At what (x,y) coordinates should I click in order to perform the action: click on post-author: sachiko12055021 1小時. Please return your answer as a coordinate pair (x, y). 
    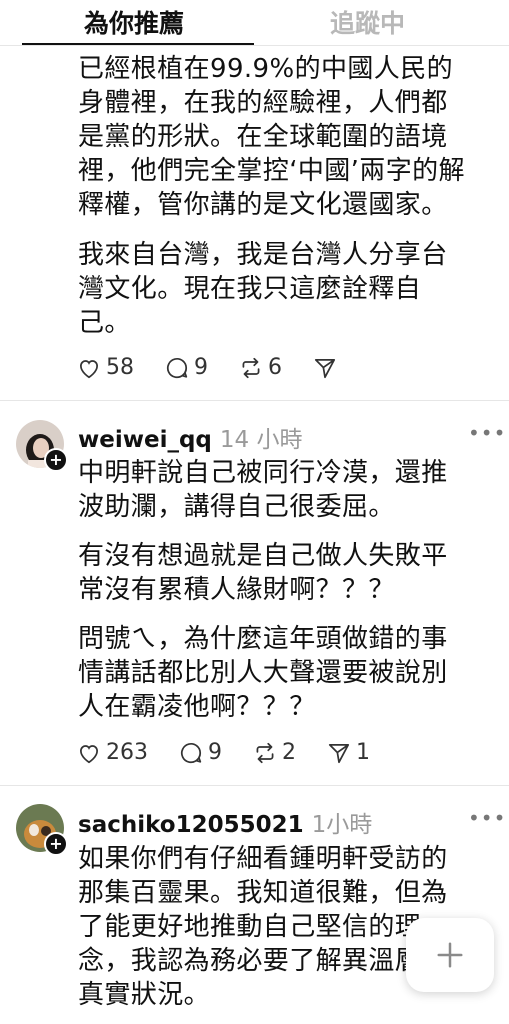
    Looking at the image, I should click on (225, 822).